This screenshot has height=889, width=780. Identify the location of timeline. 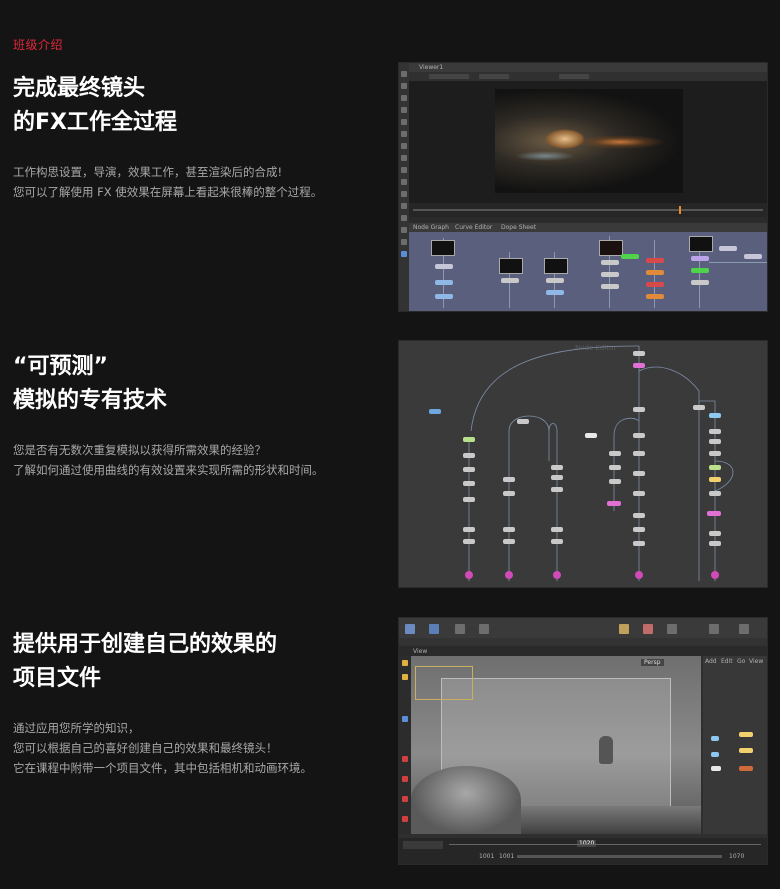
(588, 210).